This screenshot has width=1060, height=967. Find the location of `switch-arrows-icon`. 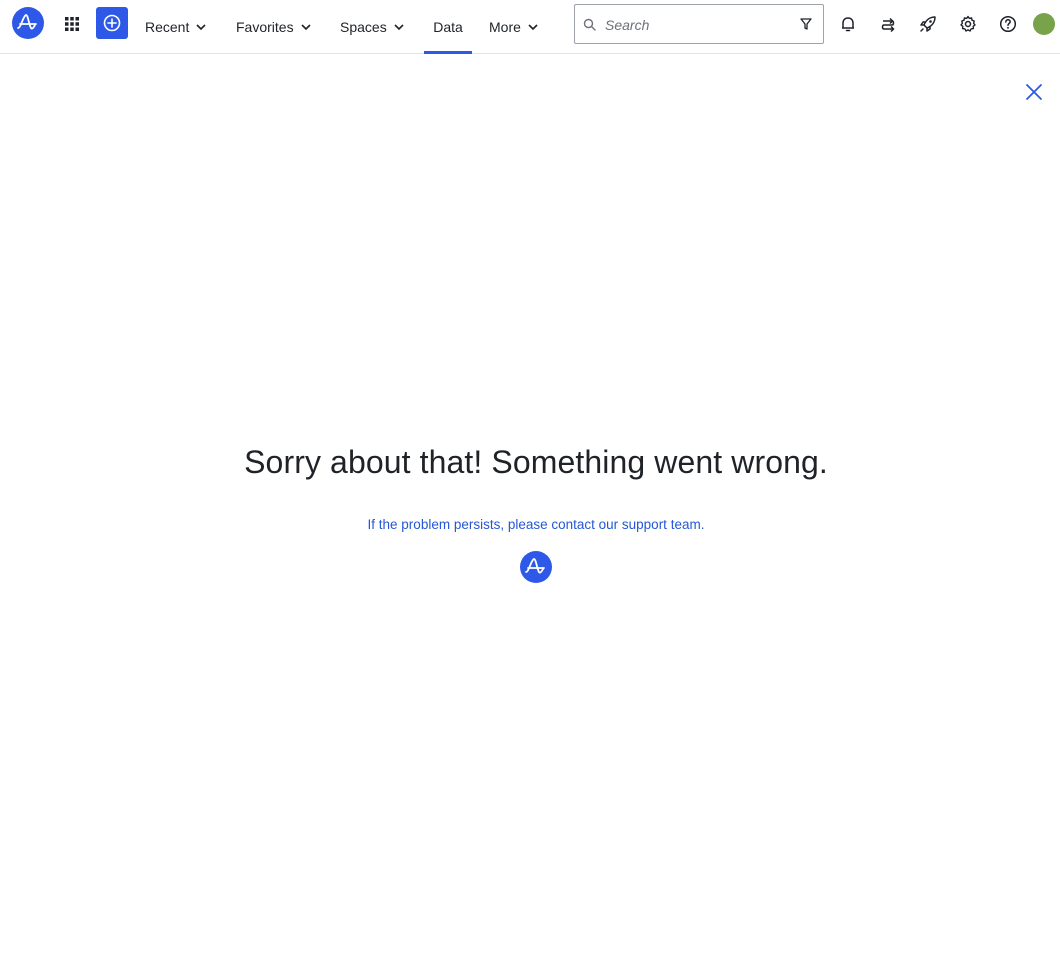

switch-arrows-icon is located at coordinates (888, 25).